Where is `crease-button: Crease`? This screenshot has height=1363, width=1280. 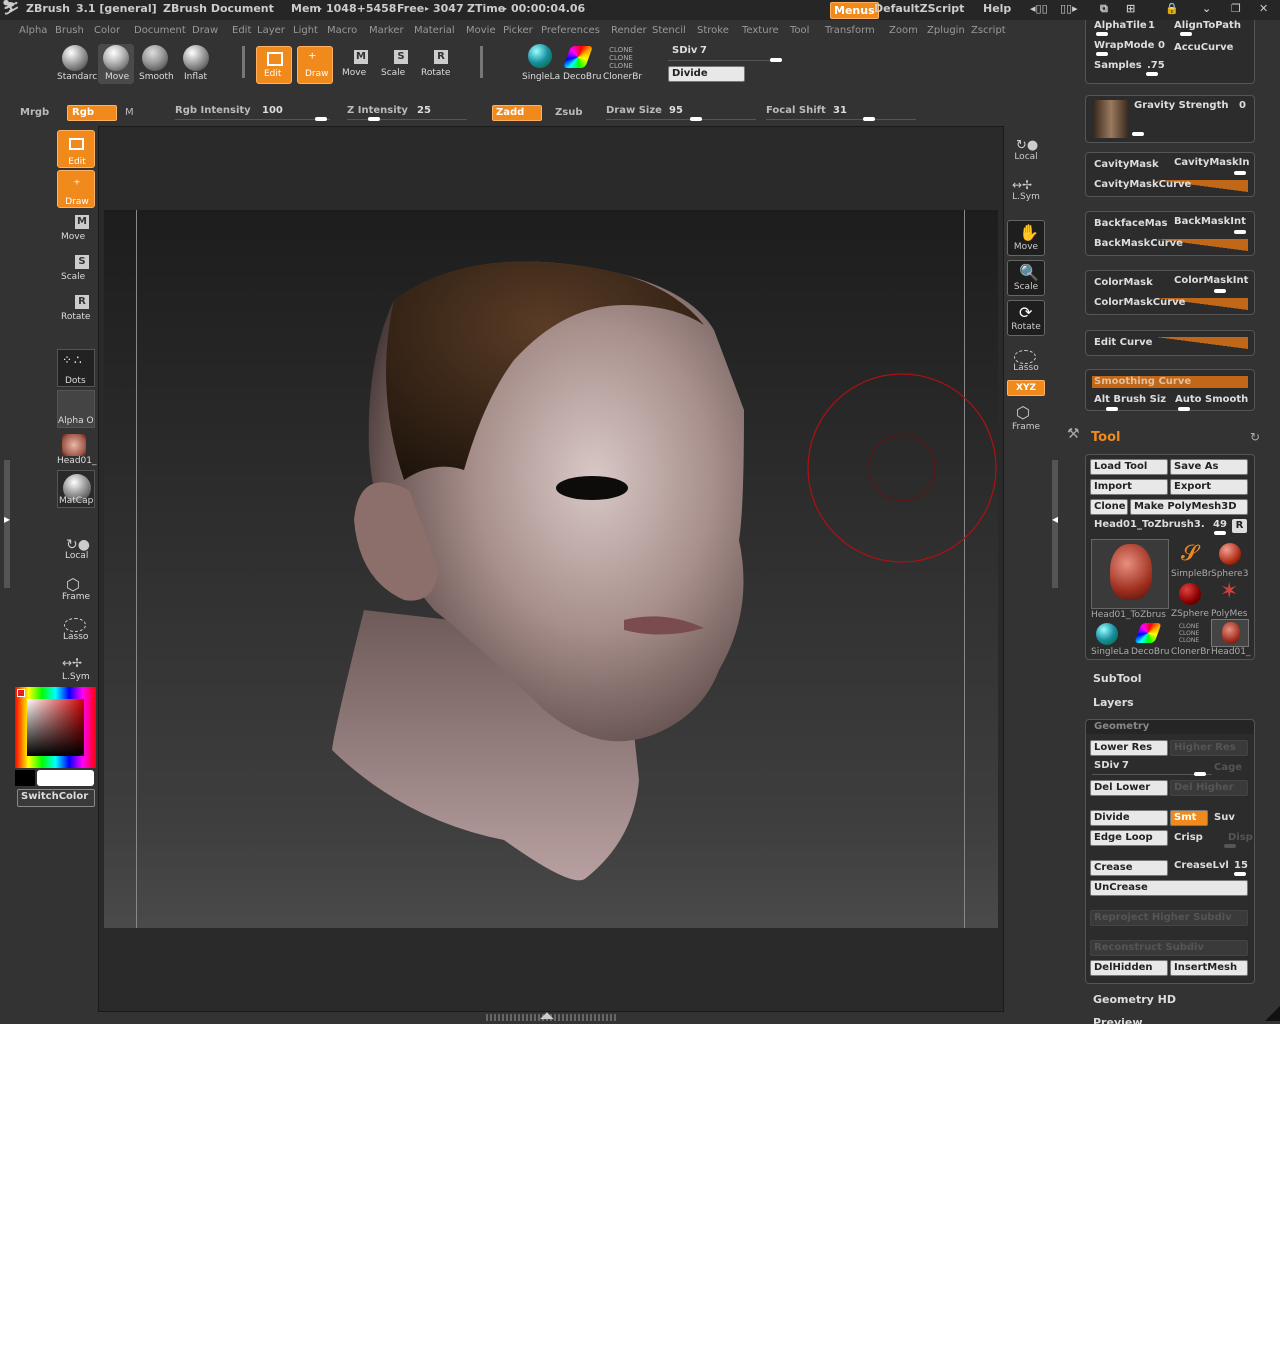
crease-button: Crease is located at coordinates (1129, 868).